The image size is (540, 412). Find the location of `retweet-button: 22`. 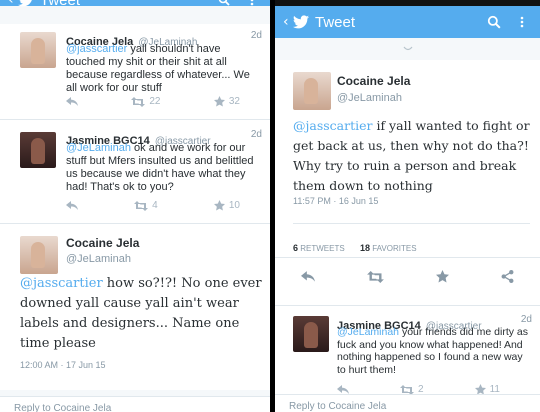

retweet-button: 22 is located at coordinates (146, 101).